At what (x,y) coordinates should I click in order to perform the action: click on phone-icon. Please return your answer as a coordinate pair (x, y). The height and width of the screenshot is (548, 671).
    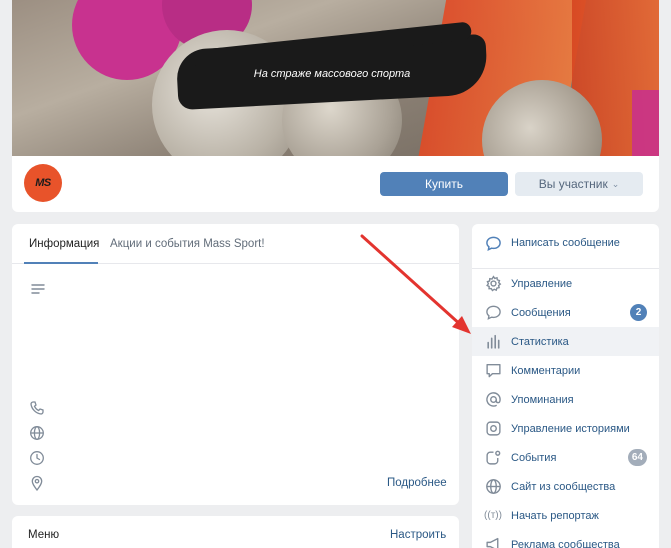
    Looking at the image, I should click on (37, 408).